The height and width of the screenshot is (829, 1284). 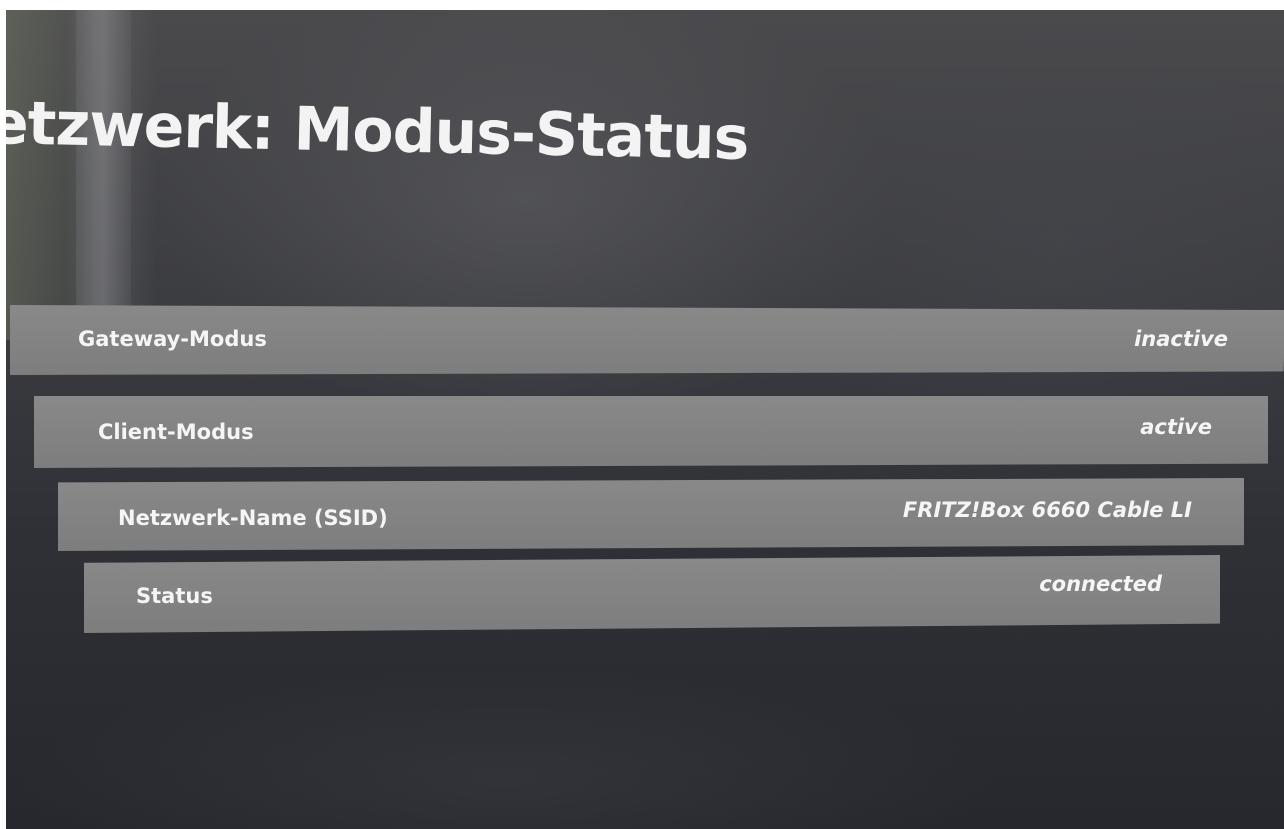 What do you see at coordinates (174, 596) in the screenshot?
I see `row-label: Status` at bounding box center [174, 596].